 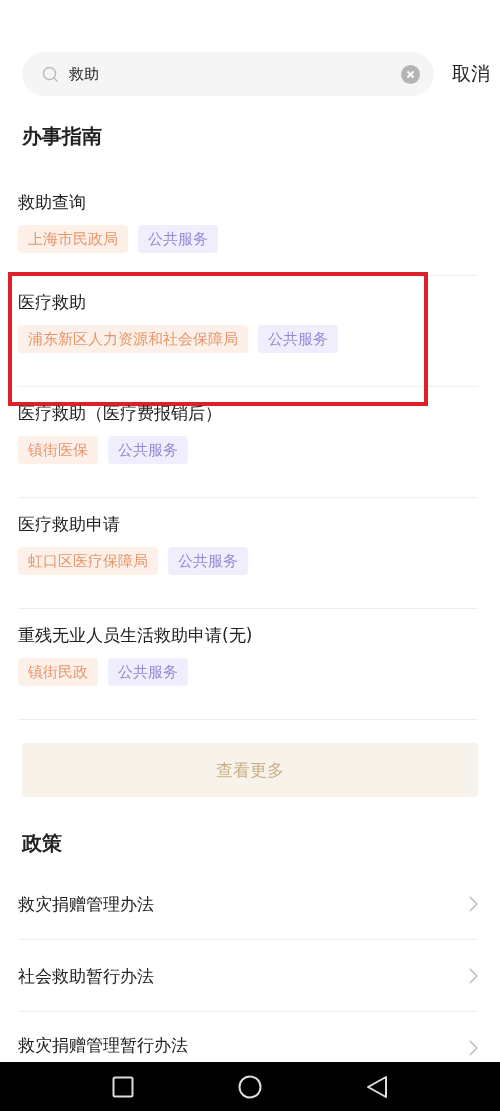 I want to click on guide-title: 医疗救助, so click(x=52, y=302).